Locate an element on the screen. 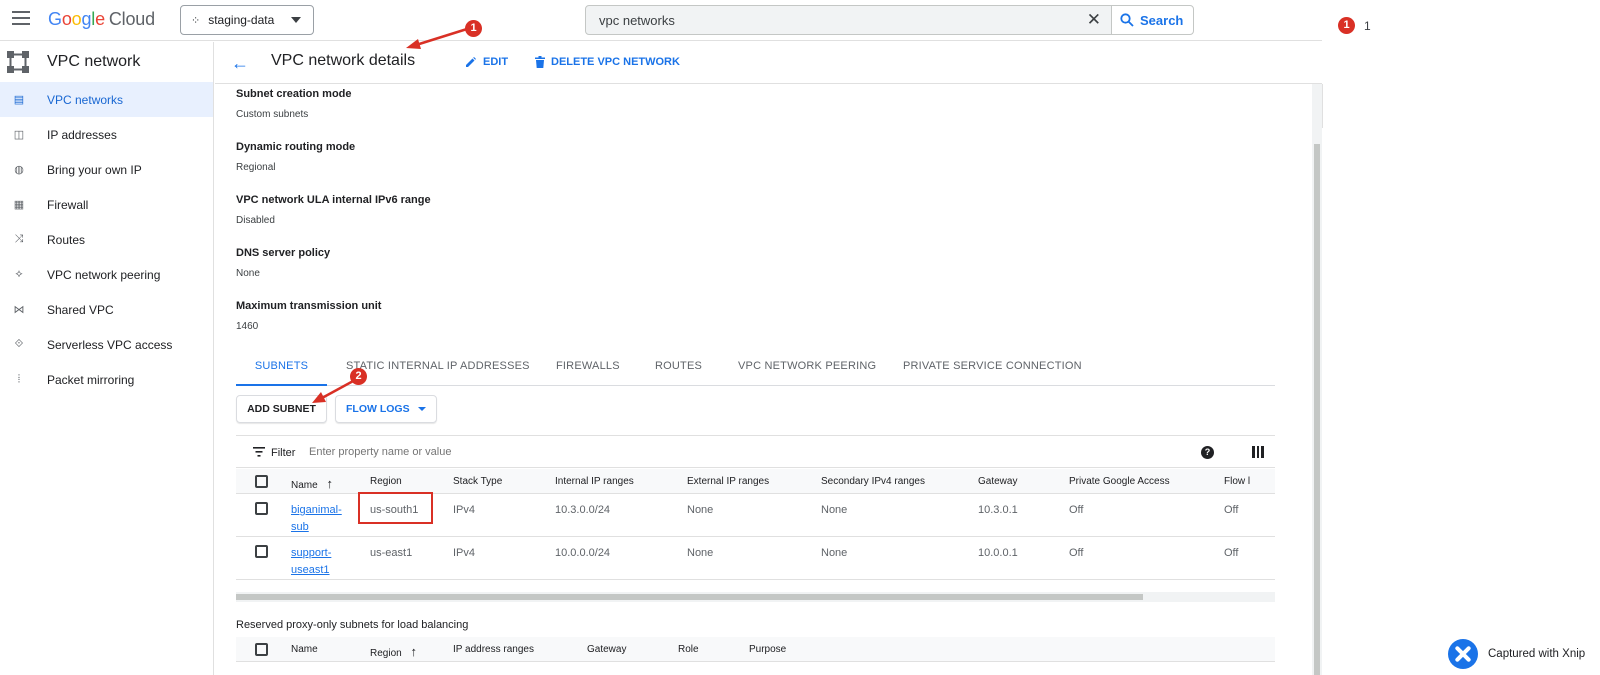 This screenshot has height=675, width=1600. xnip-logo-icon is located at coordinates (1463, 654).